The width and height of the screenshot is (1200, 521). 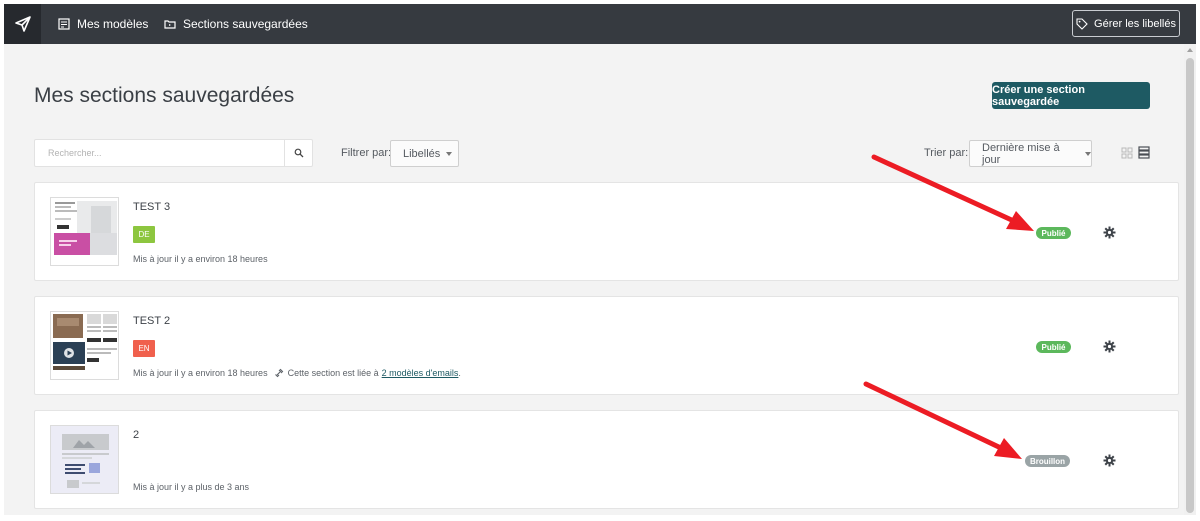 I want to click on scroll-up-arrow, so click(x=1190, y=50).